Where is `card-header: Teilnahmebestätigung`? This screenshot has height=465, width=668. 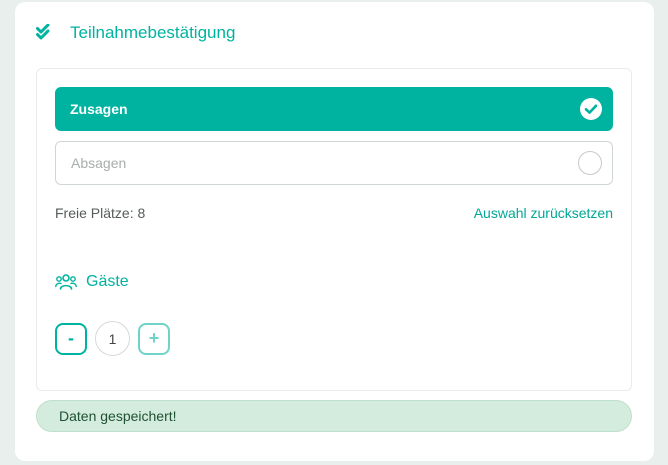 card-header: Teilnahmebestätigung is located at coordinates (135, 33).